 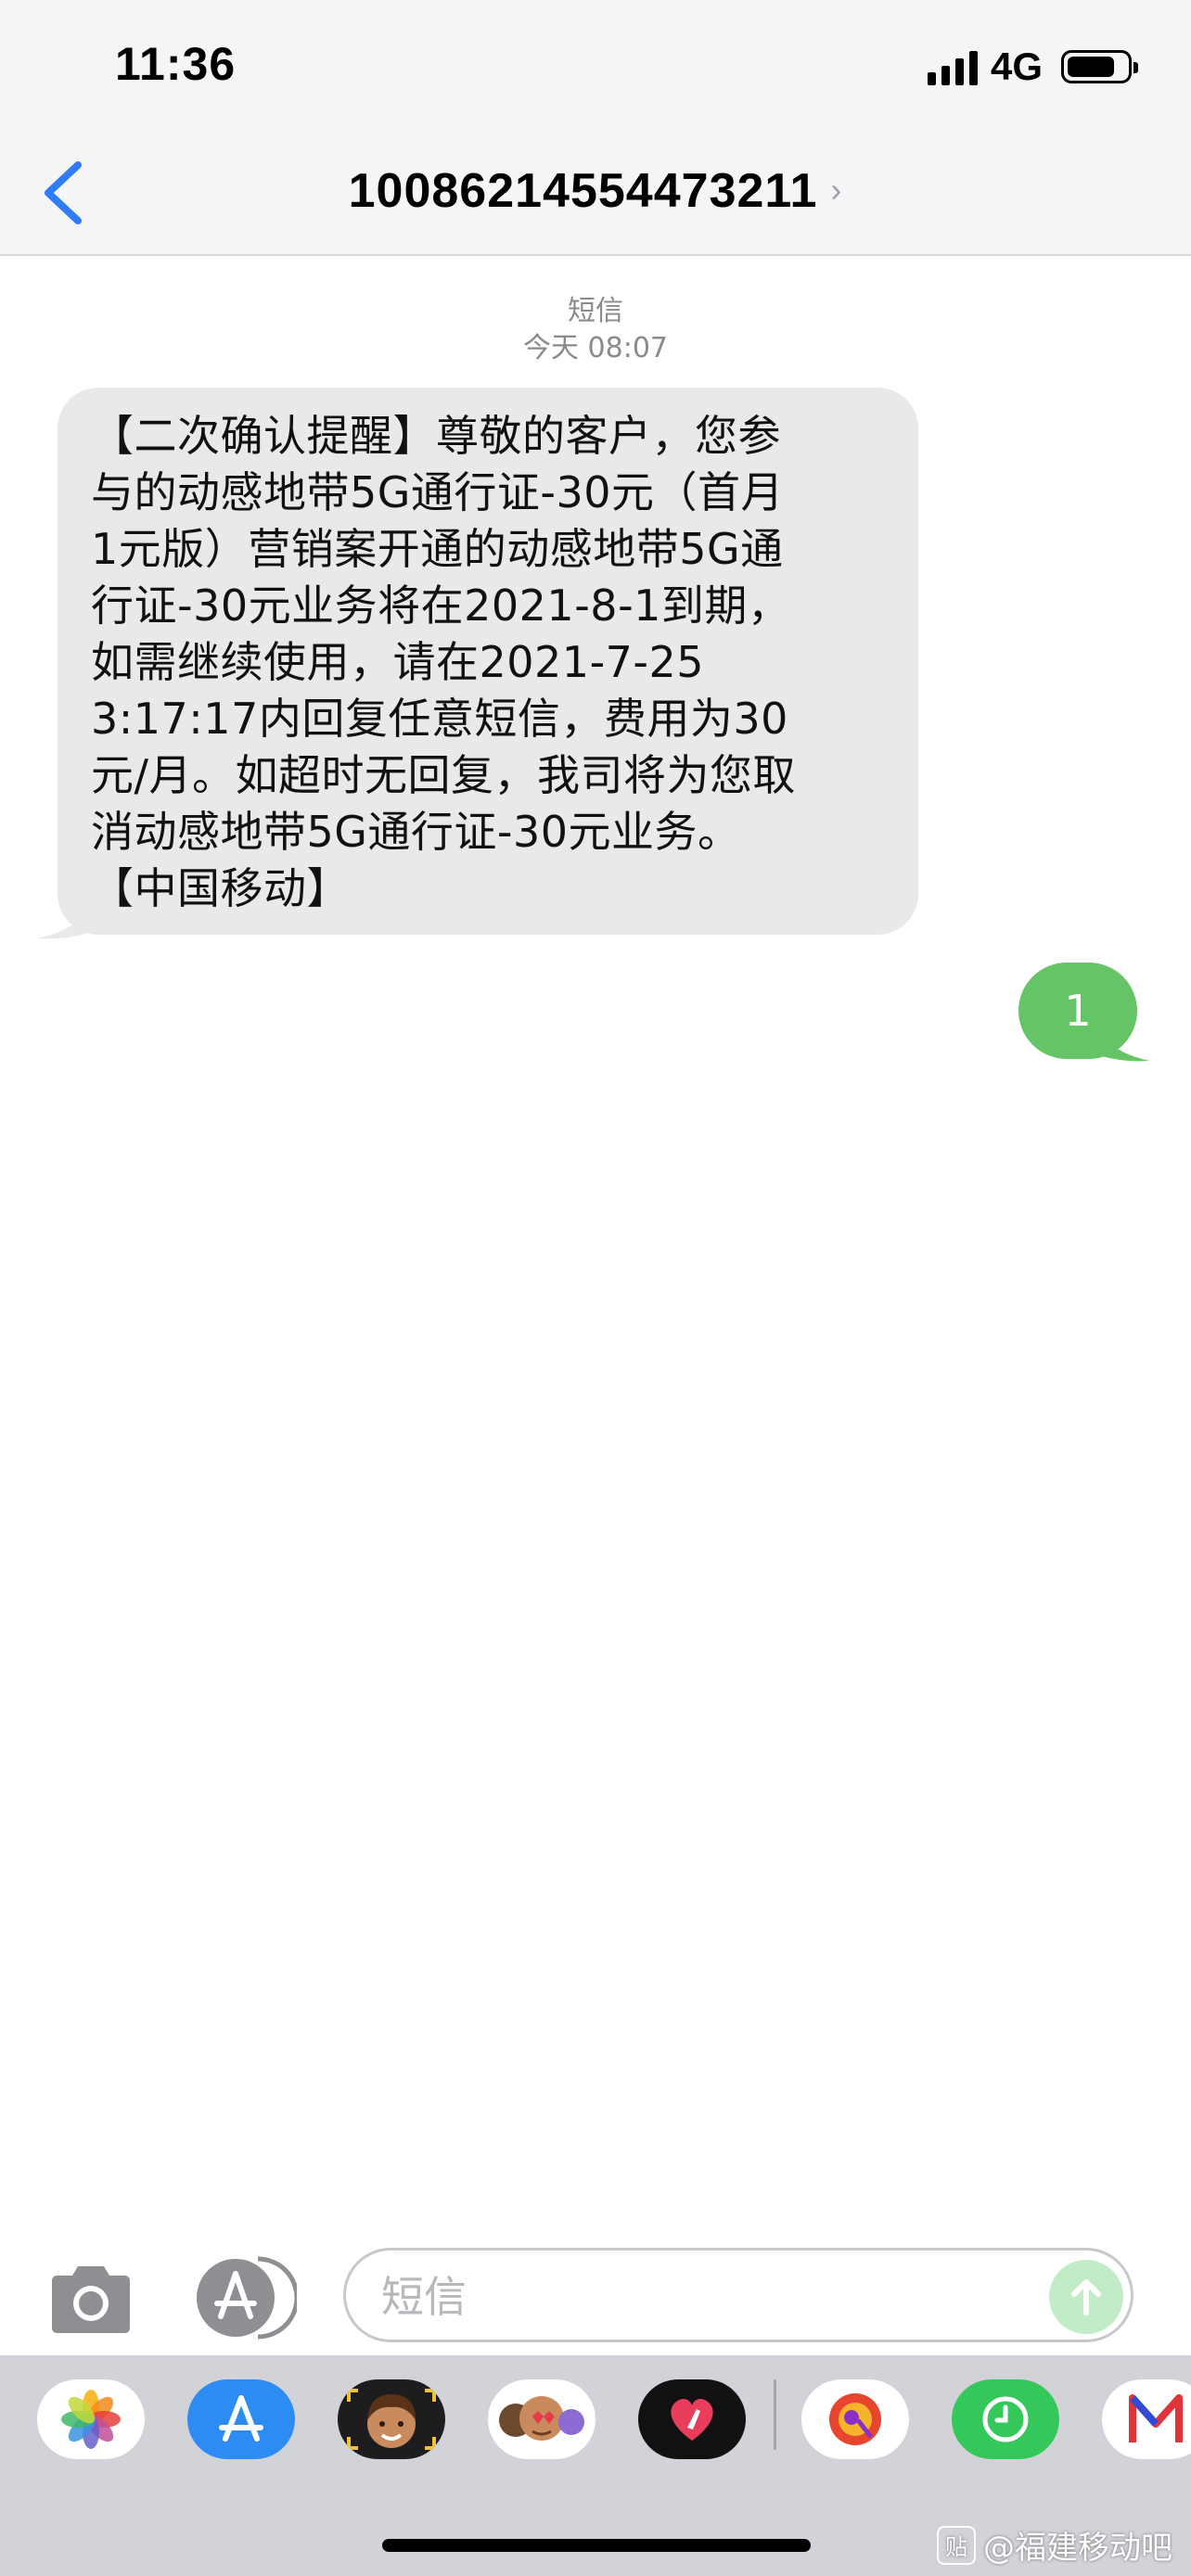 I want to click on navigation-header: 11:36 4G 10086214554473211 ›, so click(x=595, y=128).